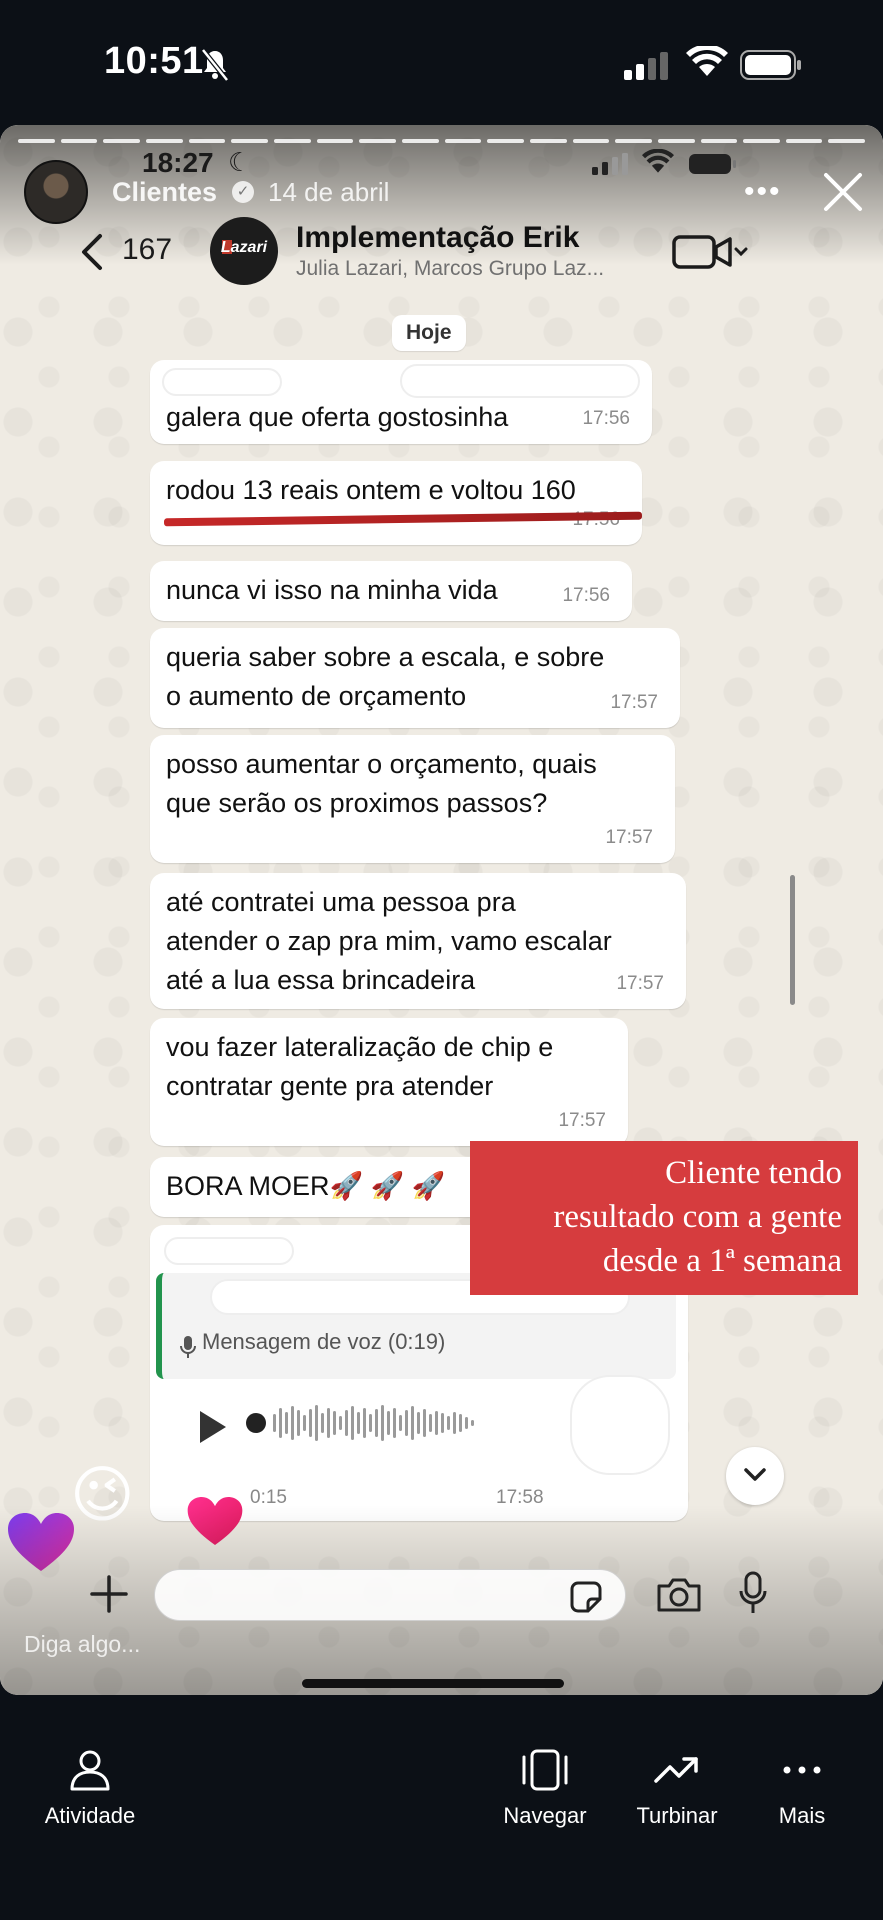 Image resolution: width=883 pixels, height=1920 pixels. Describe the element at coordinates (215, 65) in the screenshot. I see `silent-bell-icon` at that location.